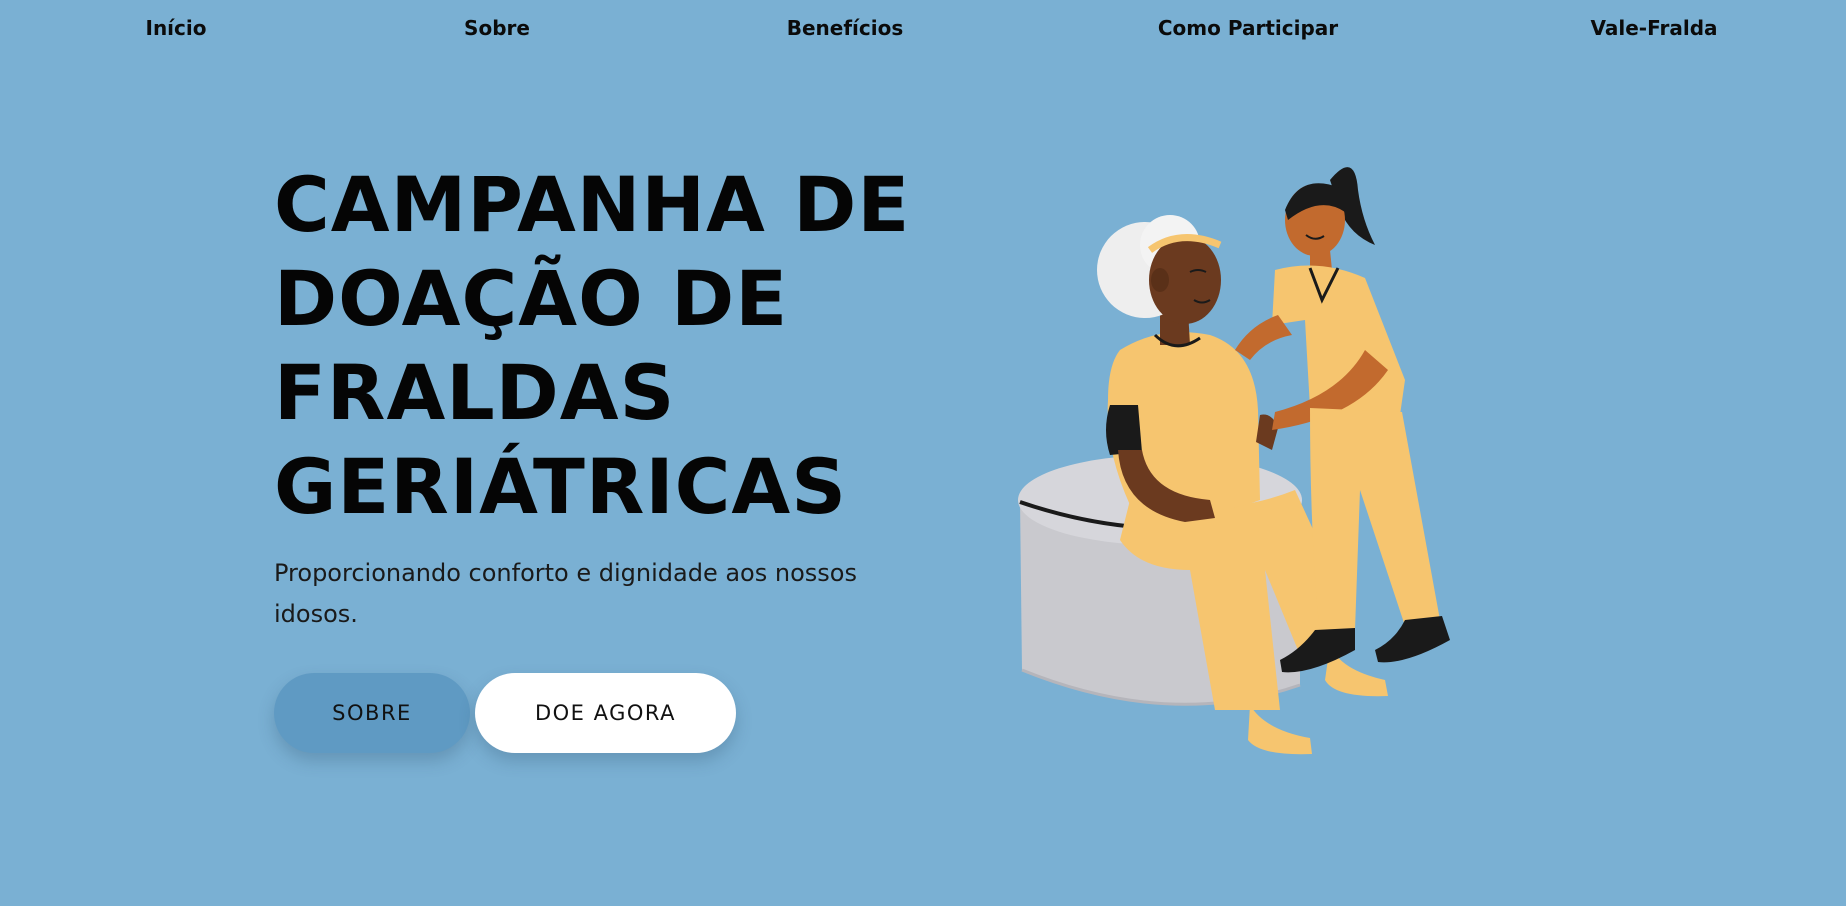 The image size is (1846, 906). Describe the element at coordinates (605, 713) in the screenshot. I see `doe-agora-button: DOE AGORA` at that location.